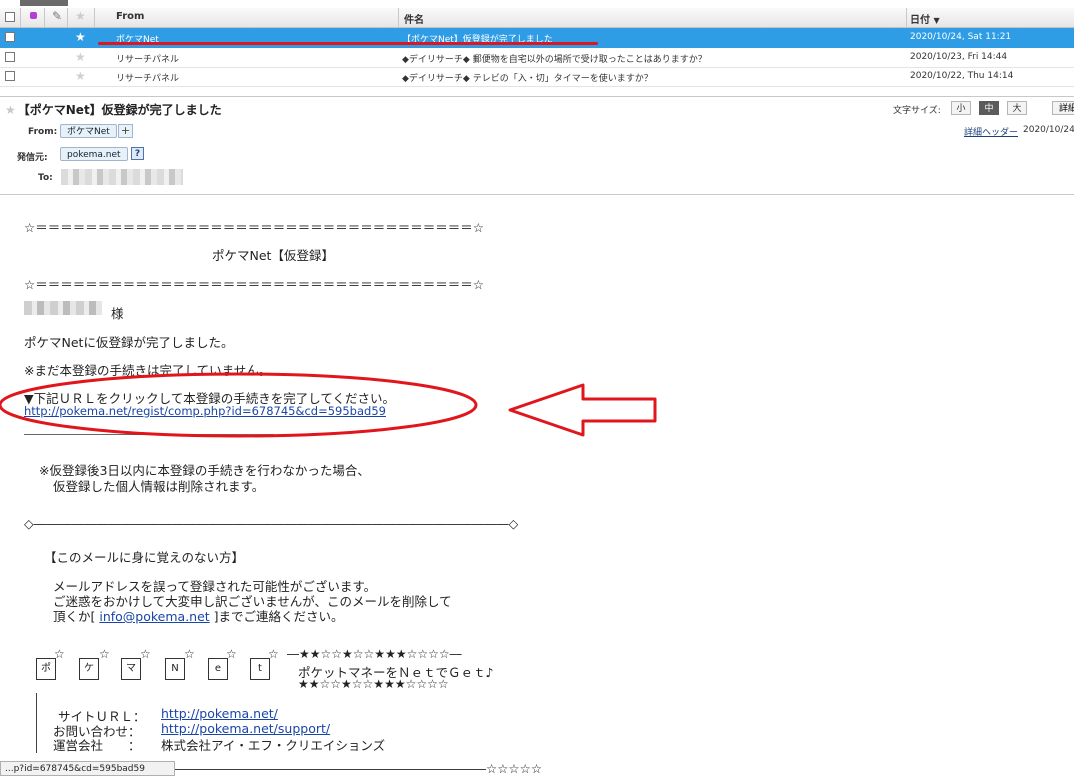 This screenshot has height=776, width=1074. Describe the element at coordinates (276, 616) in the screenshot. I see `unknown-line-3-post: ]までご連絡ください。` at that location.